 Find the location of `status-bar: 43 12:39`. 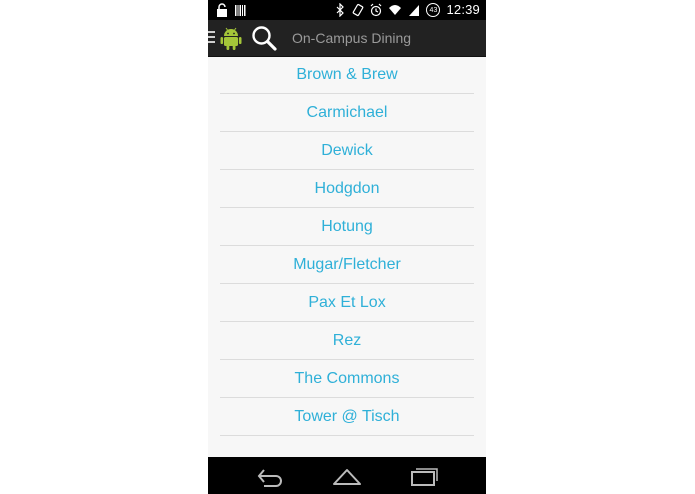

status-bar: 43 12:39 is located at coordinates (347, 10).